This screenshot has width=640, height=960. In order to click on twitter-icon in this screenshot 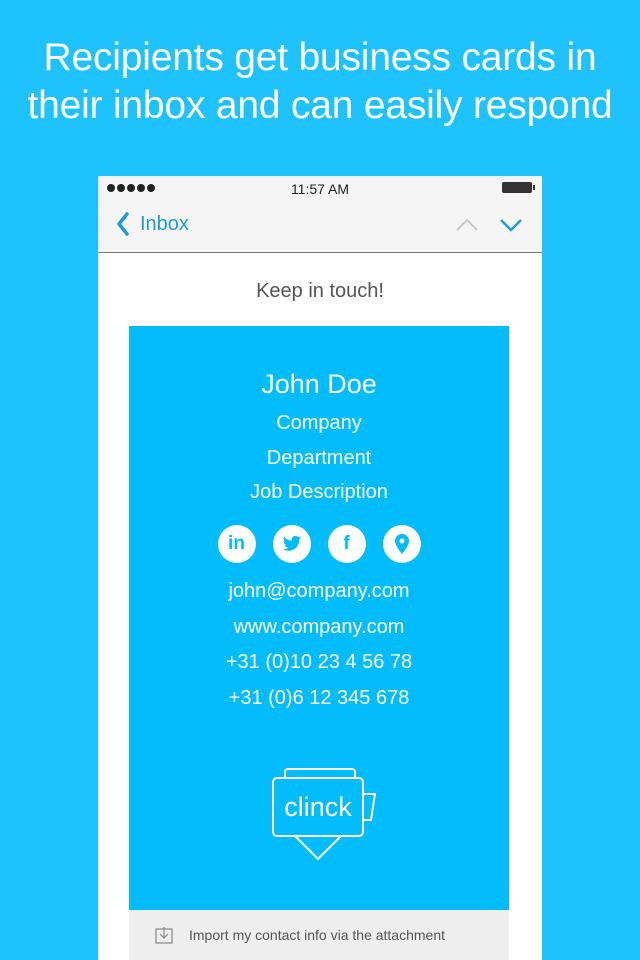, I will do `click(291, 543)`.